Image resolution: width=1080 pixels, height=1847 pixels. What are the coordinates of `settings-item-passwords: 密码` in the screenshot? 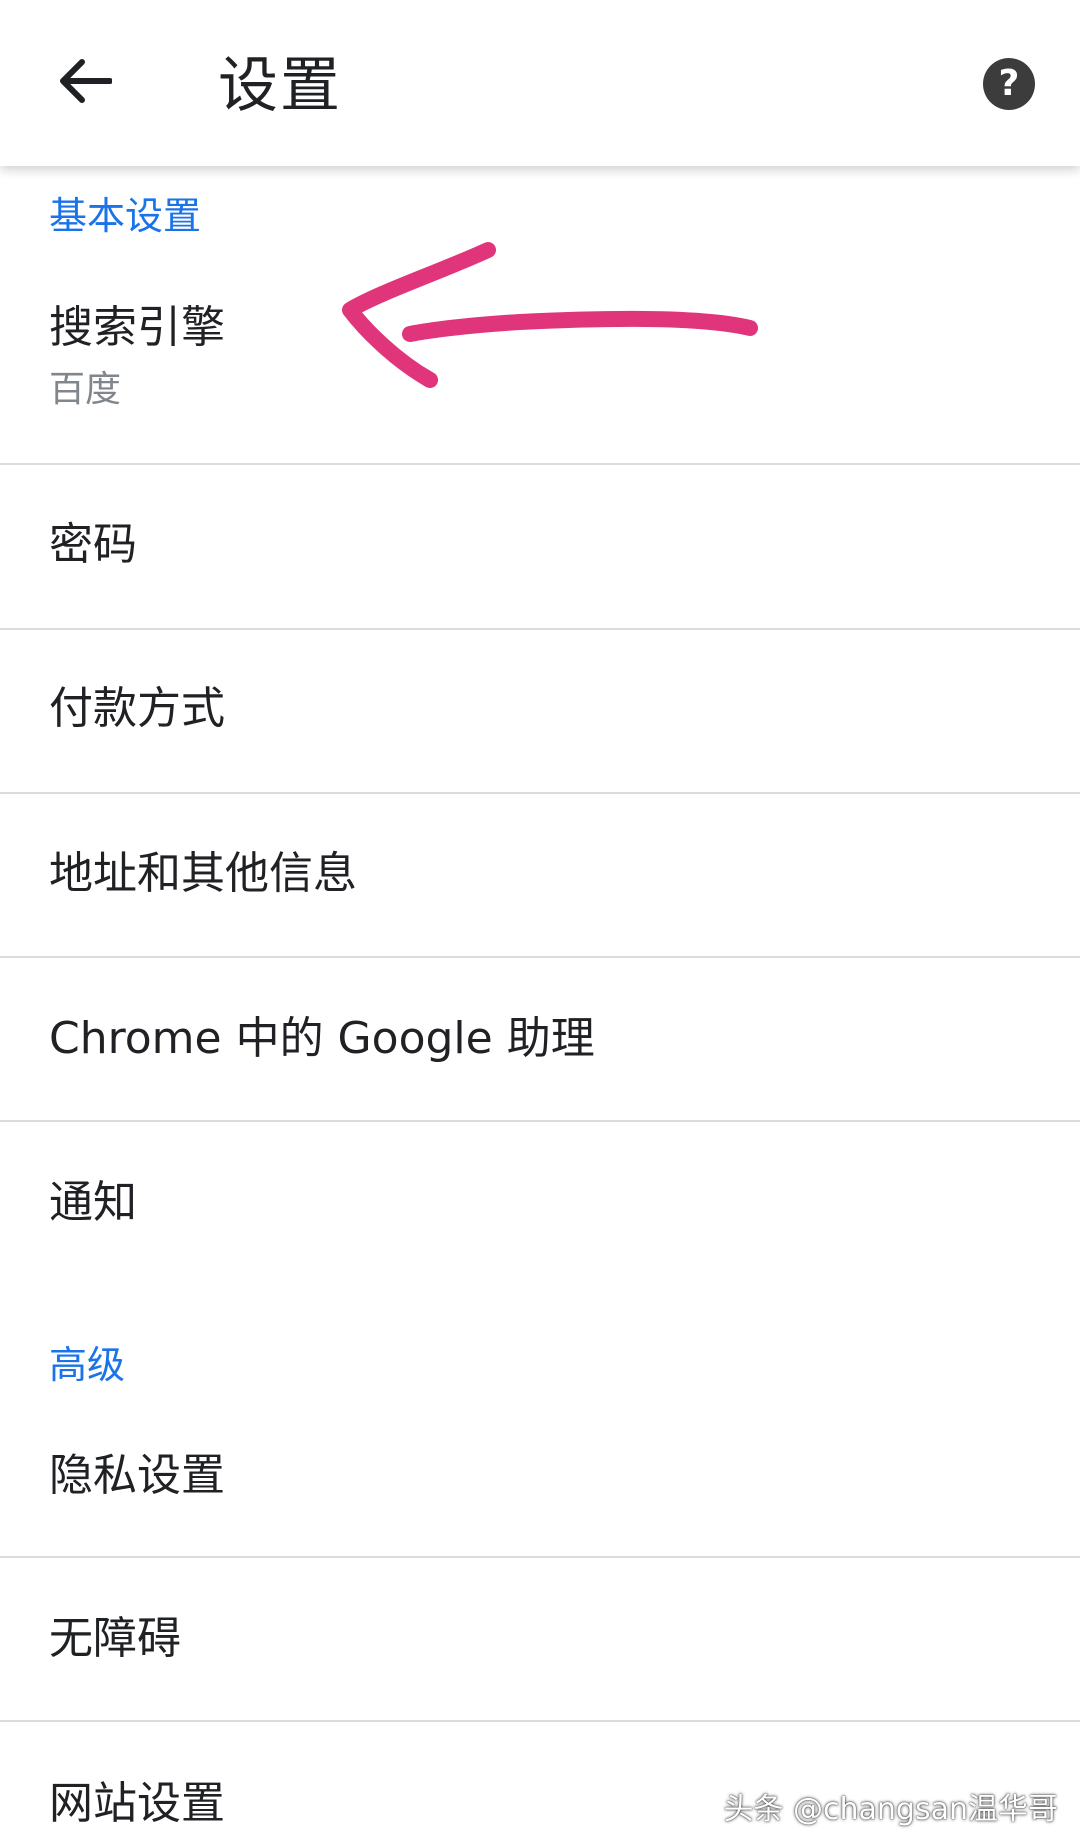 It's located at (540, 546).